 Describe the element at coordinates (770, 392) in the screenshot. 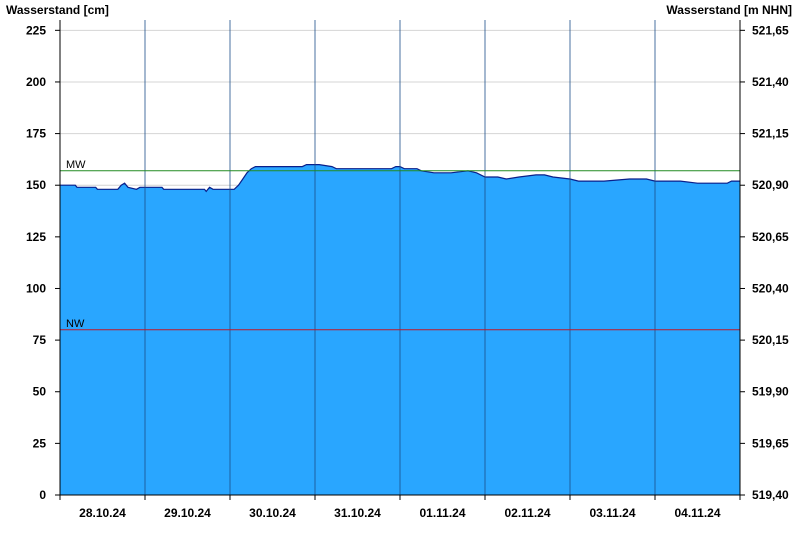

I see `y-tick-label-right: 519,90` at that location.